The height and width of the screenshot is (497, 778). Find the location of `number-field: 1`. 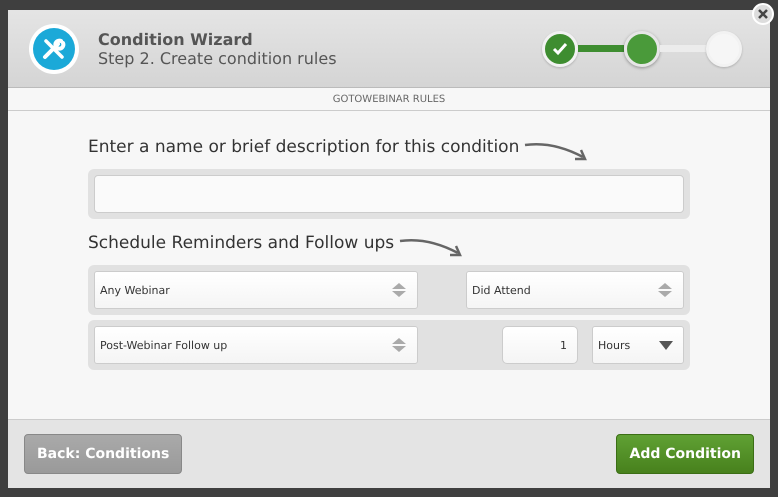

number-field: 1 is located at coordinates (540, 345).